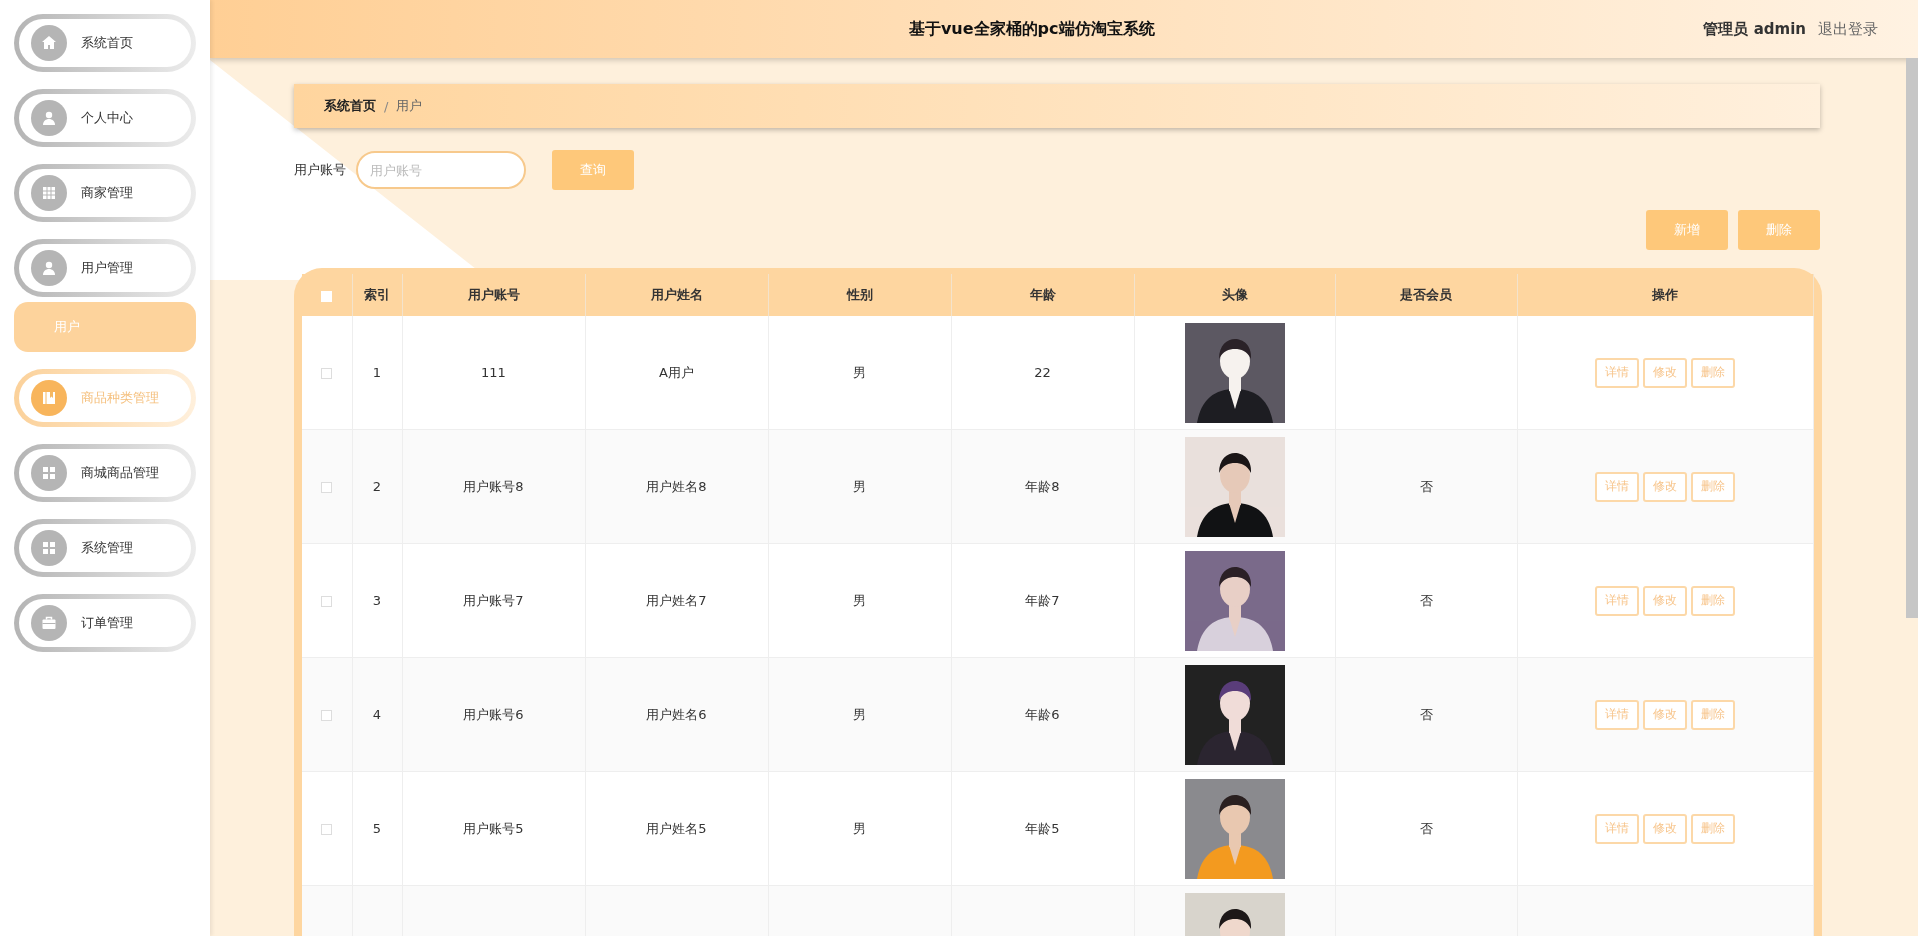 The width and height of the screenshot is (1918, 936). I want to click on select-all-checkbox, so click(327, 296).